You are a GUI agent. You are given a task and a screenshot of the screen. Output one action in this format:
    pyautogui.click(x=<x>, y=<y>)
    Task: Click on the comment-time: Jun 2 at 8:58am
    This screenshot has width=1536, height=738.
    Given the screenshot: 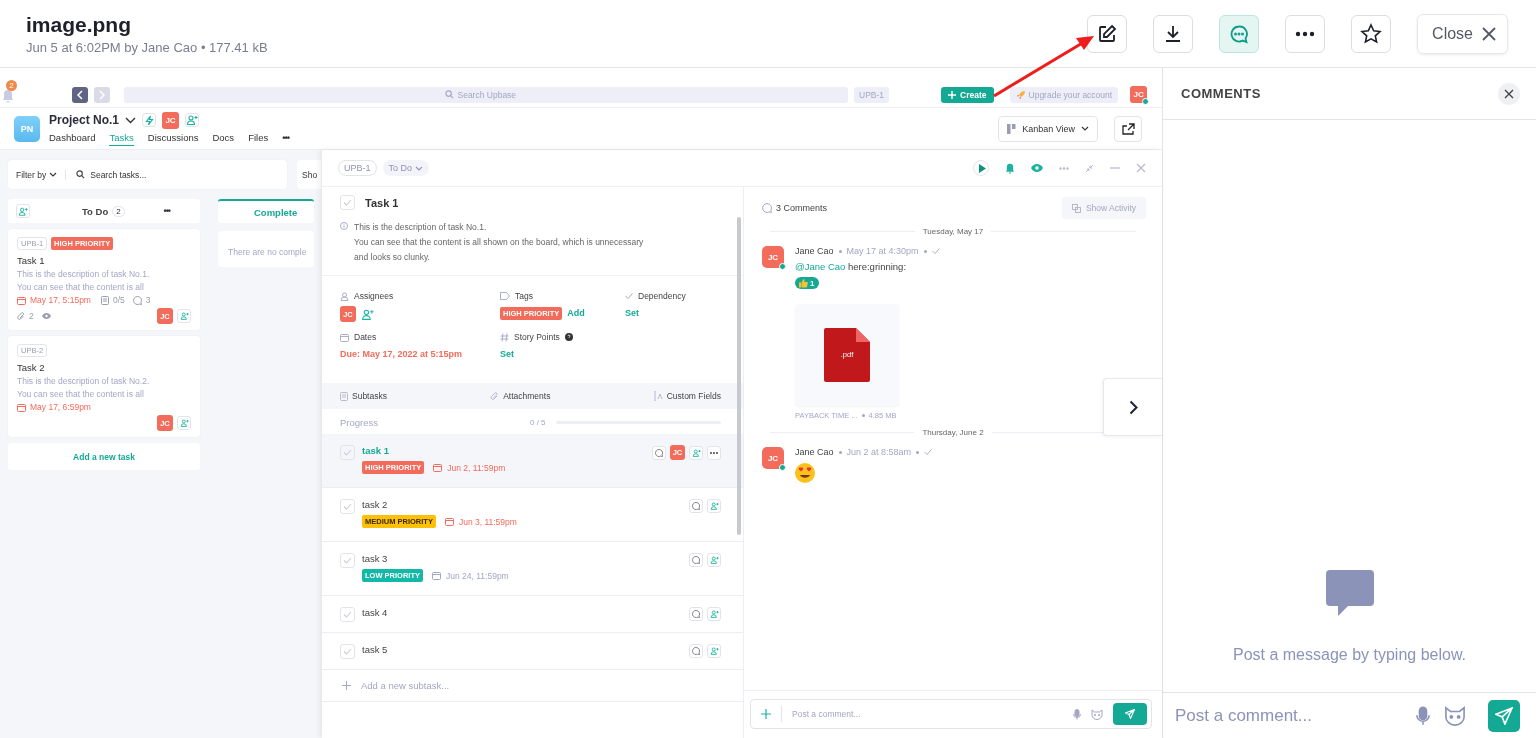 What is the action you would take?
    pyautogui.click(x=879, y=452)
    